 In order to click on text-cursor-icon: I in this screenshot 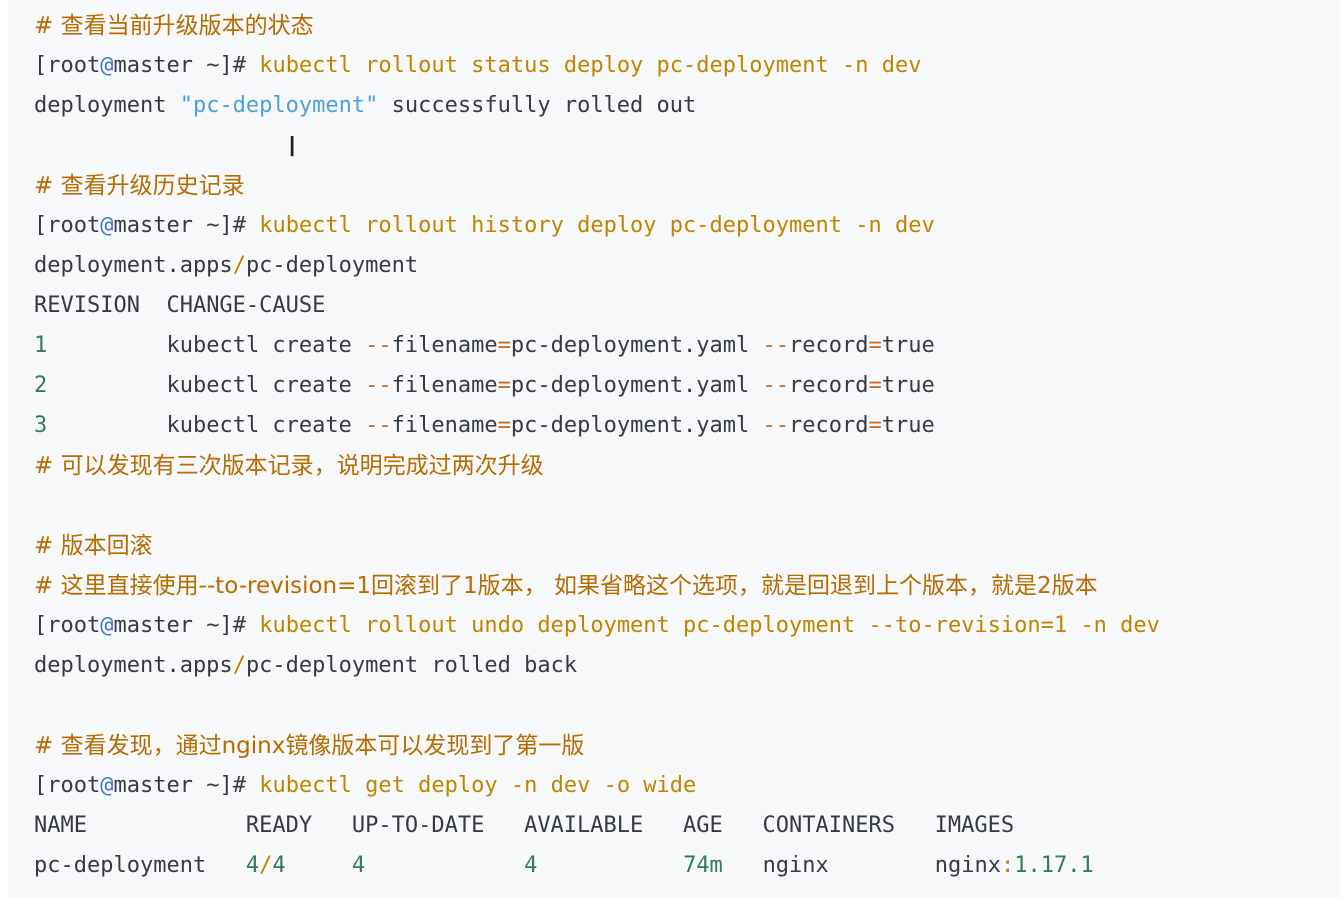, I will do `click(292, 146)`.